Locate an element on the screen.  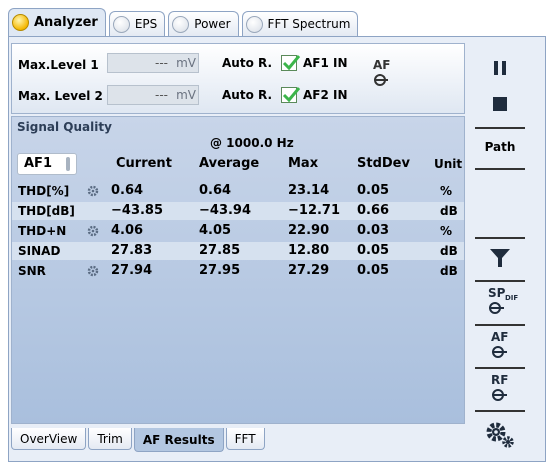
spdif-input-button: SP DIF is located at coordinates (500, 302).